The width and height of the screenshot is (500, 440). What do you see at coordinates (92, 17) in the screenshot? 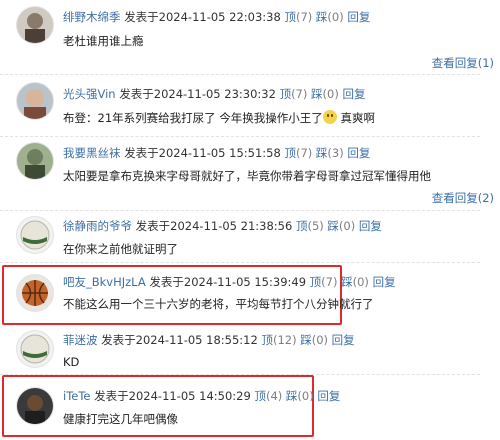
I see `username: 绯野木绵季` at bounding box center [92, 17].